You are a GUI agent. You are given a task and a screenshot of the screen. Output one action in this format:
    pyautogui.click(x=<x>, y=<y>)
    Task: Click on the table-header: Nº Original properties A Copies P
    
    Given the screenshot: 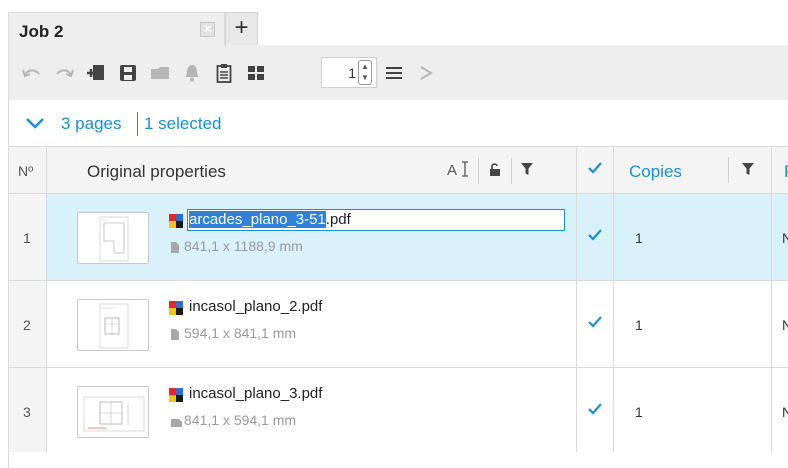 What is the action you would take?
    pyautogui.click(x=398, y=170)
    